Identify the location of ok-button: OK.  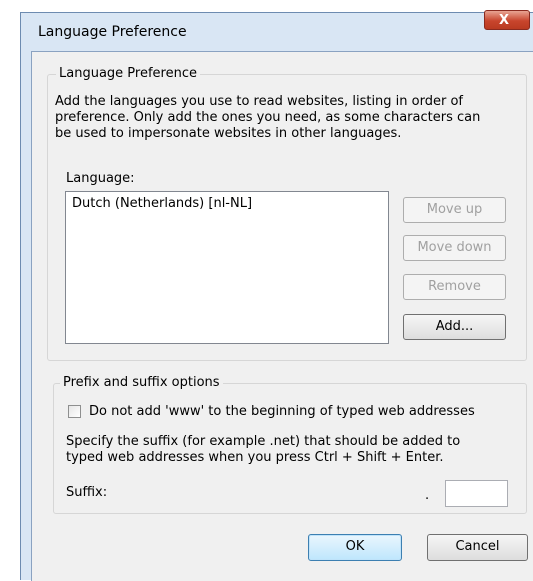
(355, 547).